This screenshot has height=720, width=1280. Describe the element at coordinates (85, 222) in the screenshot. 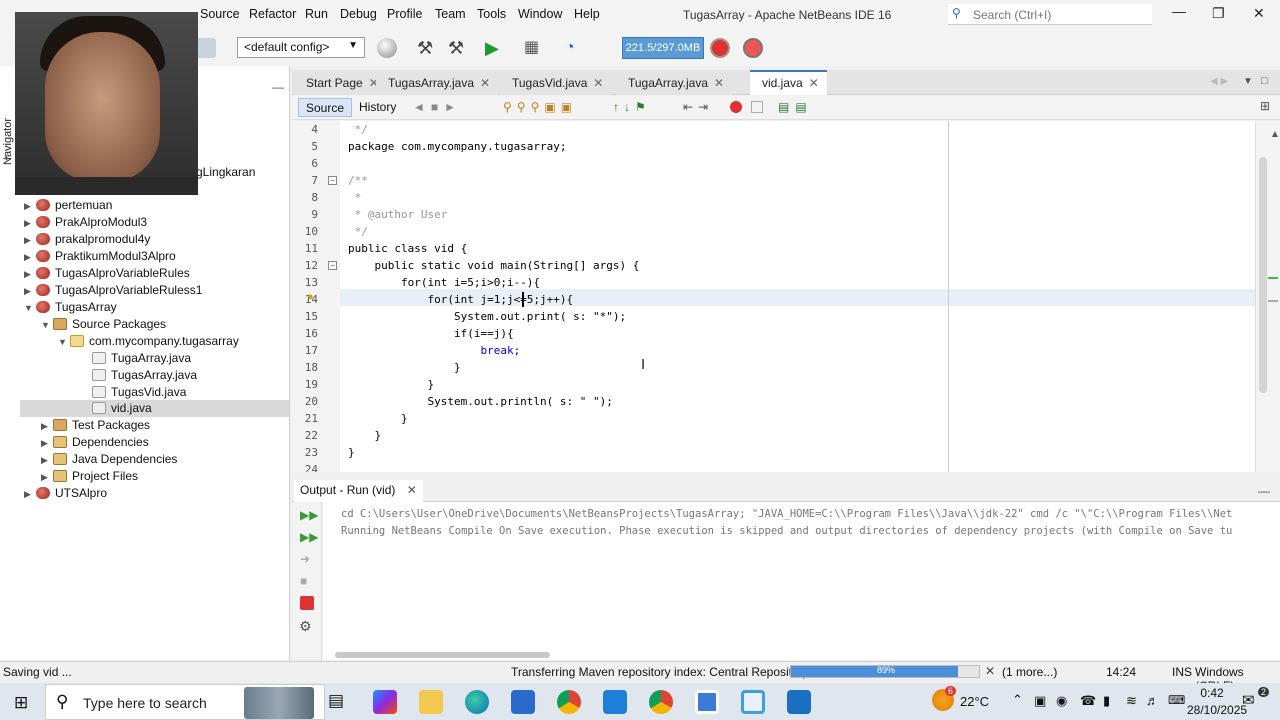

I see `tree-item-prakalpromodul3: ▶ PrakAlproModul3` at that location.